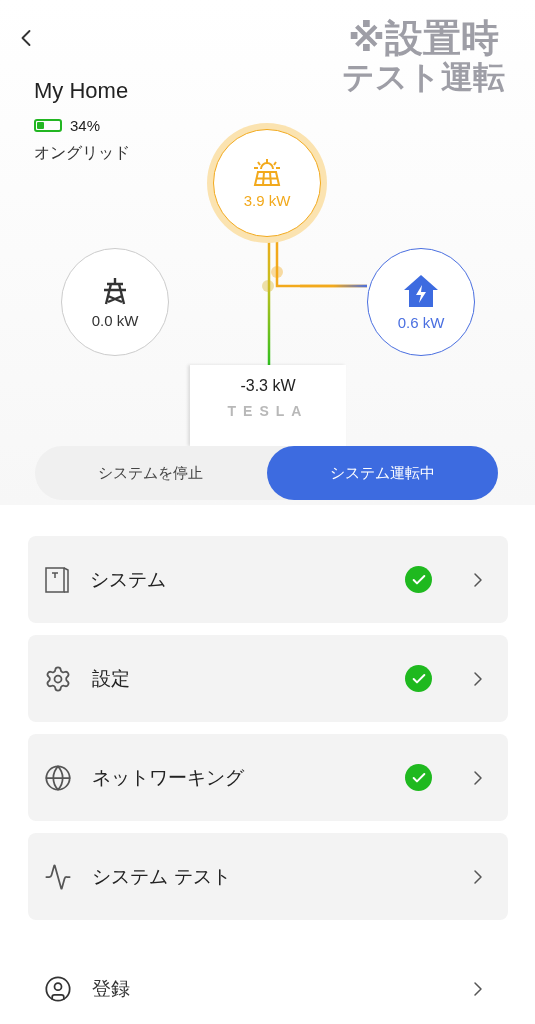 Image resolution: width=535 pixels, height=1024 pixels. Describe the element at coordinates (128, 579) in the screenshot. I see `menu-label: システム` at that location.